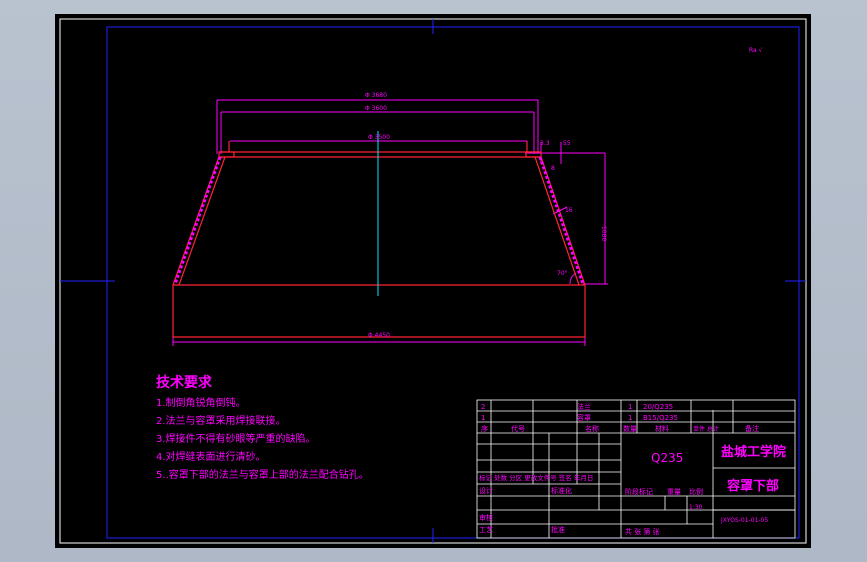 The image size is (867, 562). I want to click on dim-inner-top: Φ 3500, so click(379, 137).